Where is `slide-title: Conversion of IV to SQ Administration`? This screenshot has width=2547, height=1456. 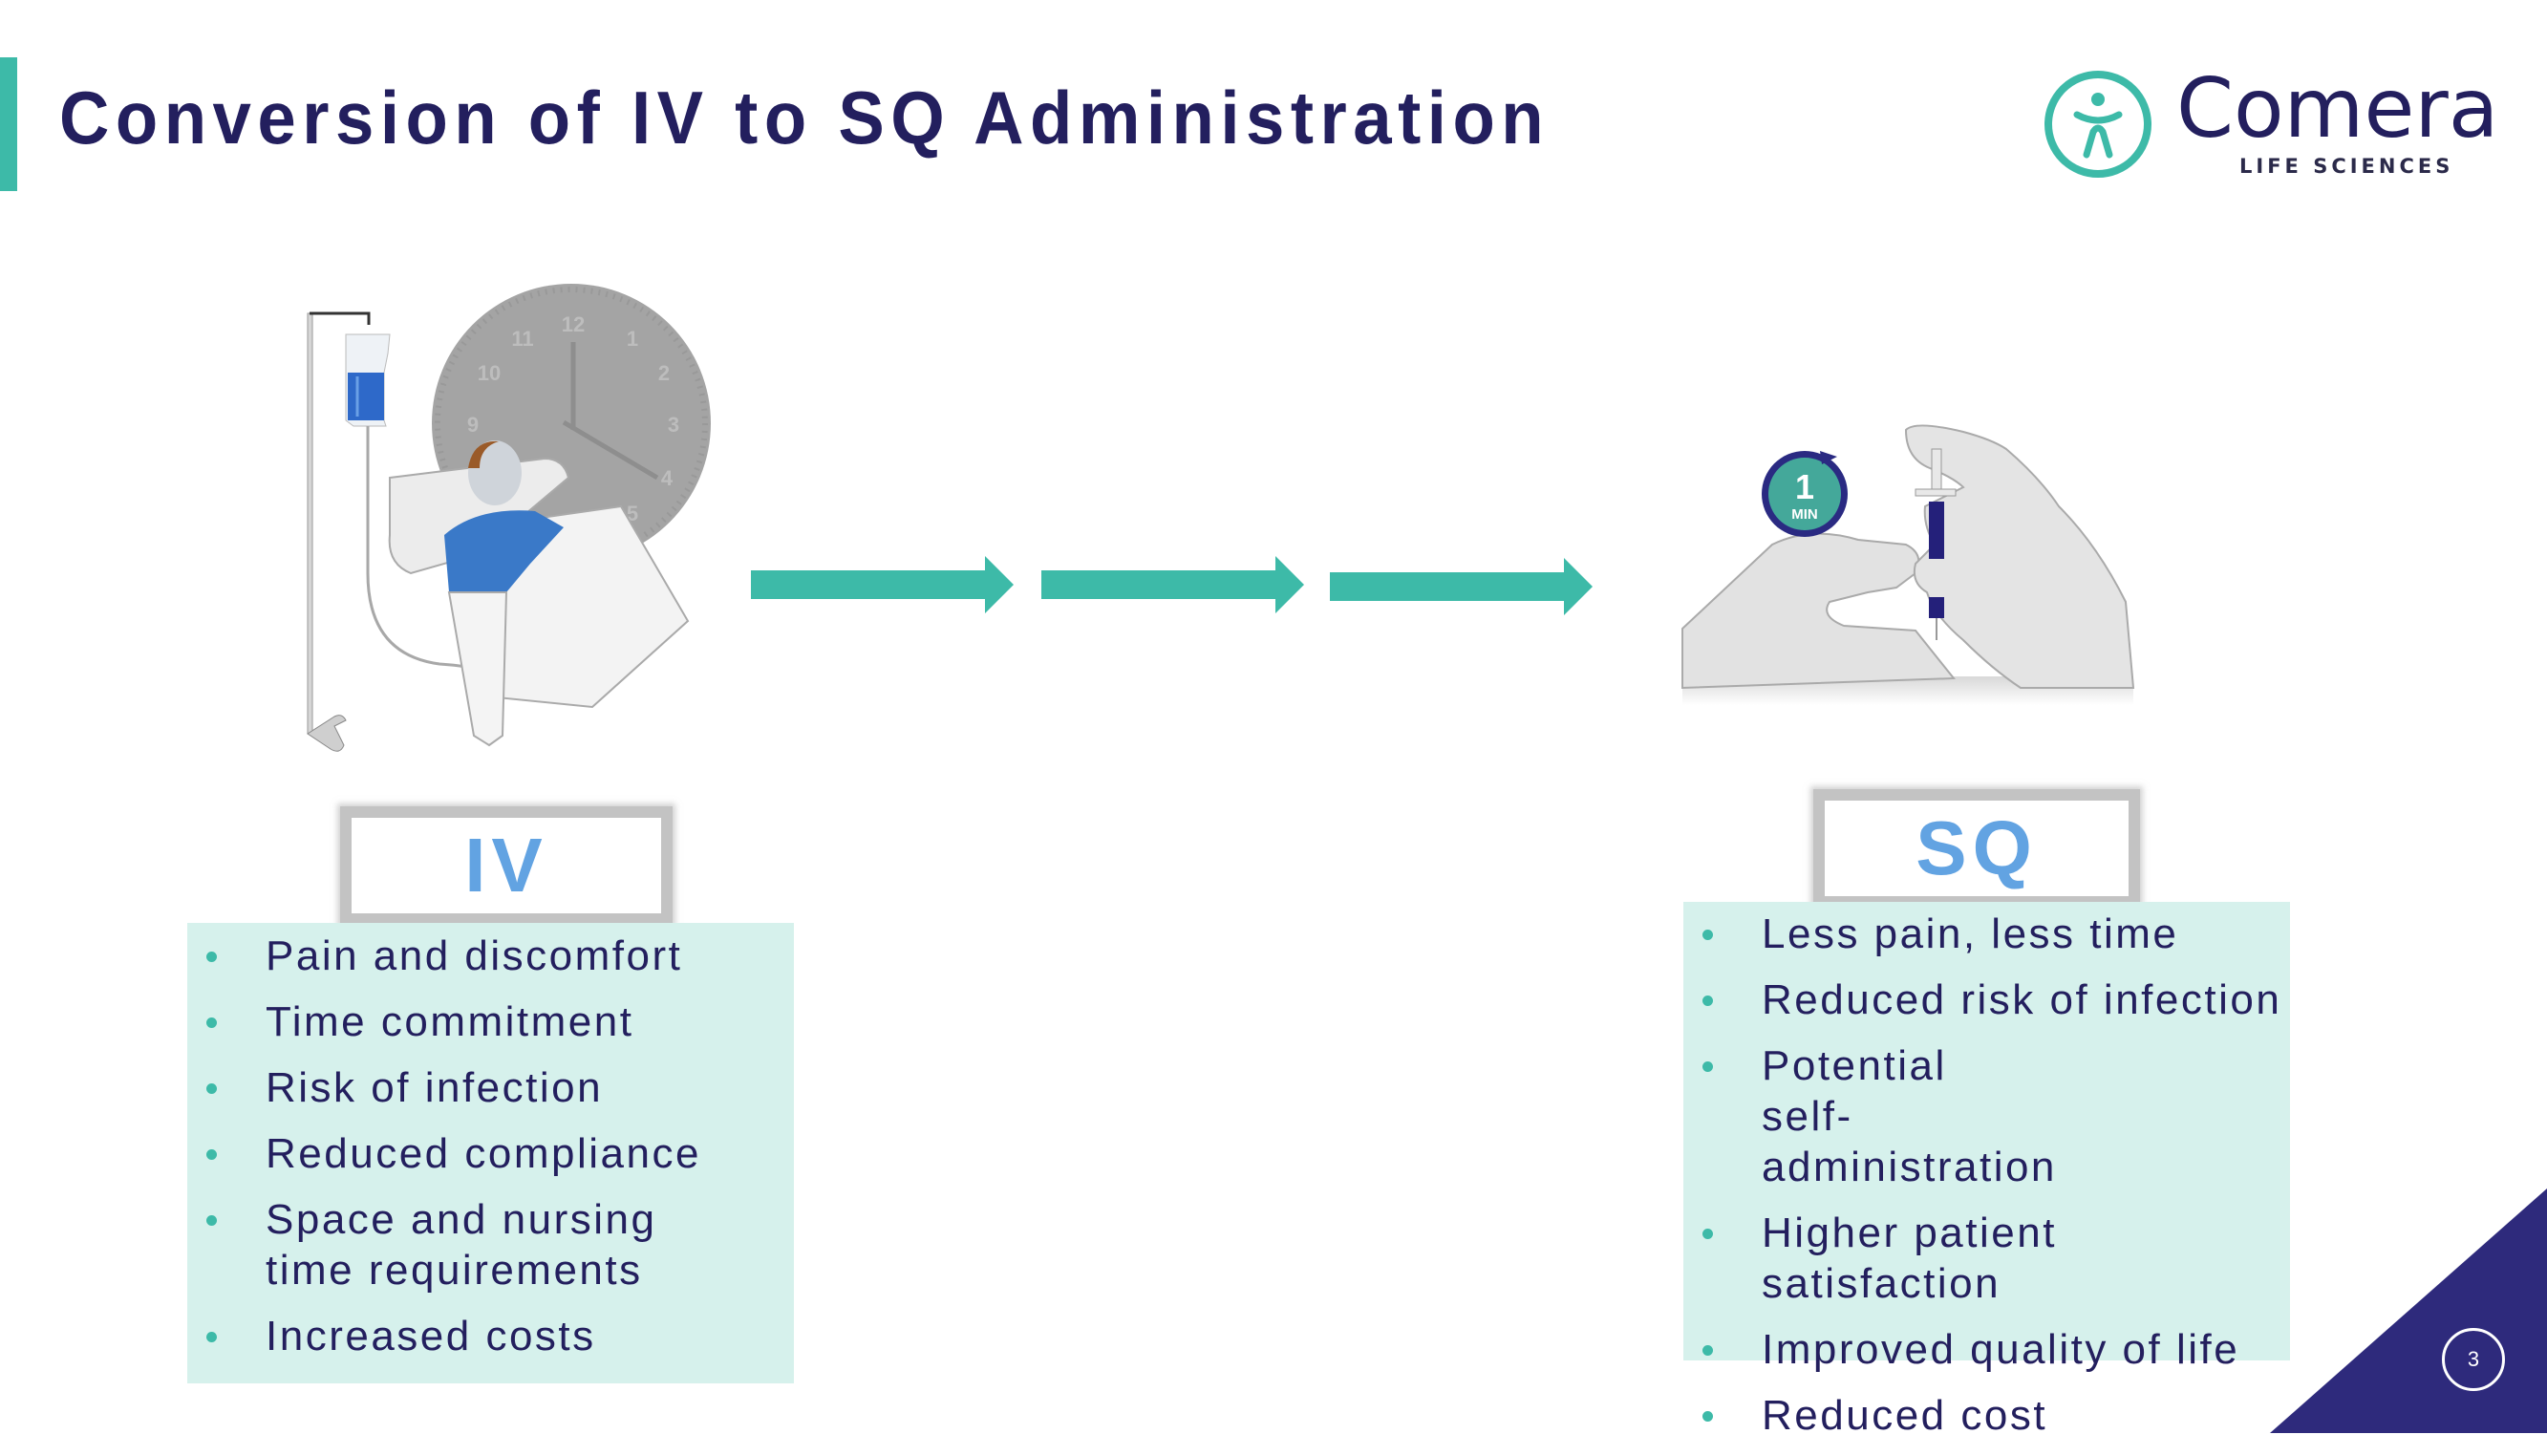 slide-title: Conversion of IV to SQ Administration is located at coordinates (805, 118).